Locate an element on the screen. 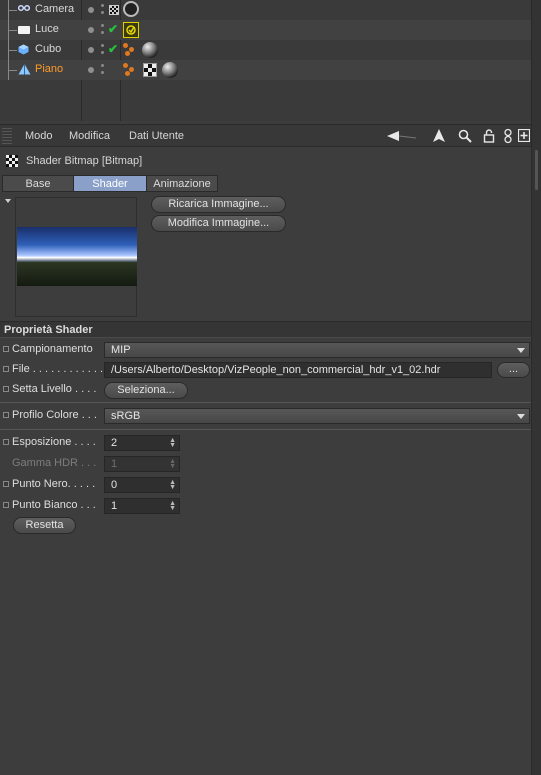 The height and width of the screenshot is (775, 541). image-preview is located at coordinates (76, 257).